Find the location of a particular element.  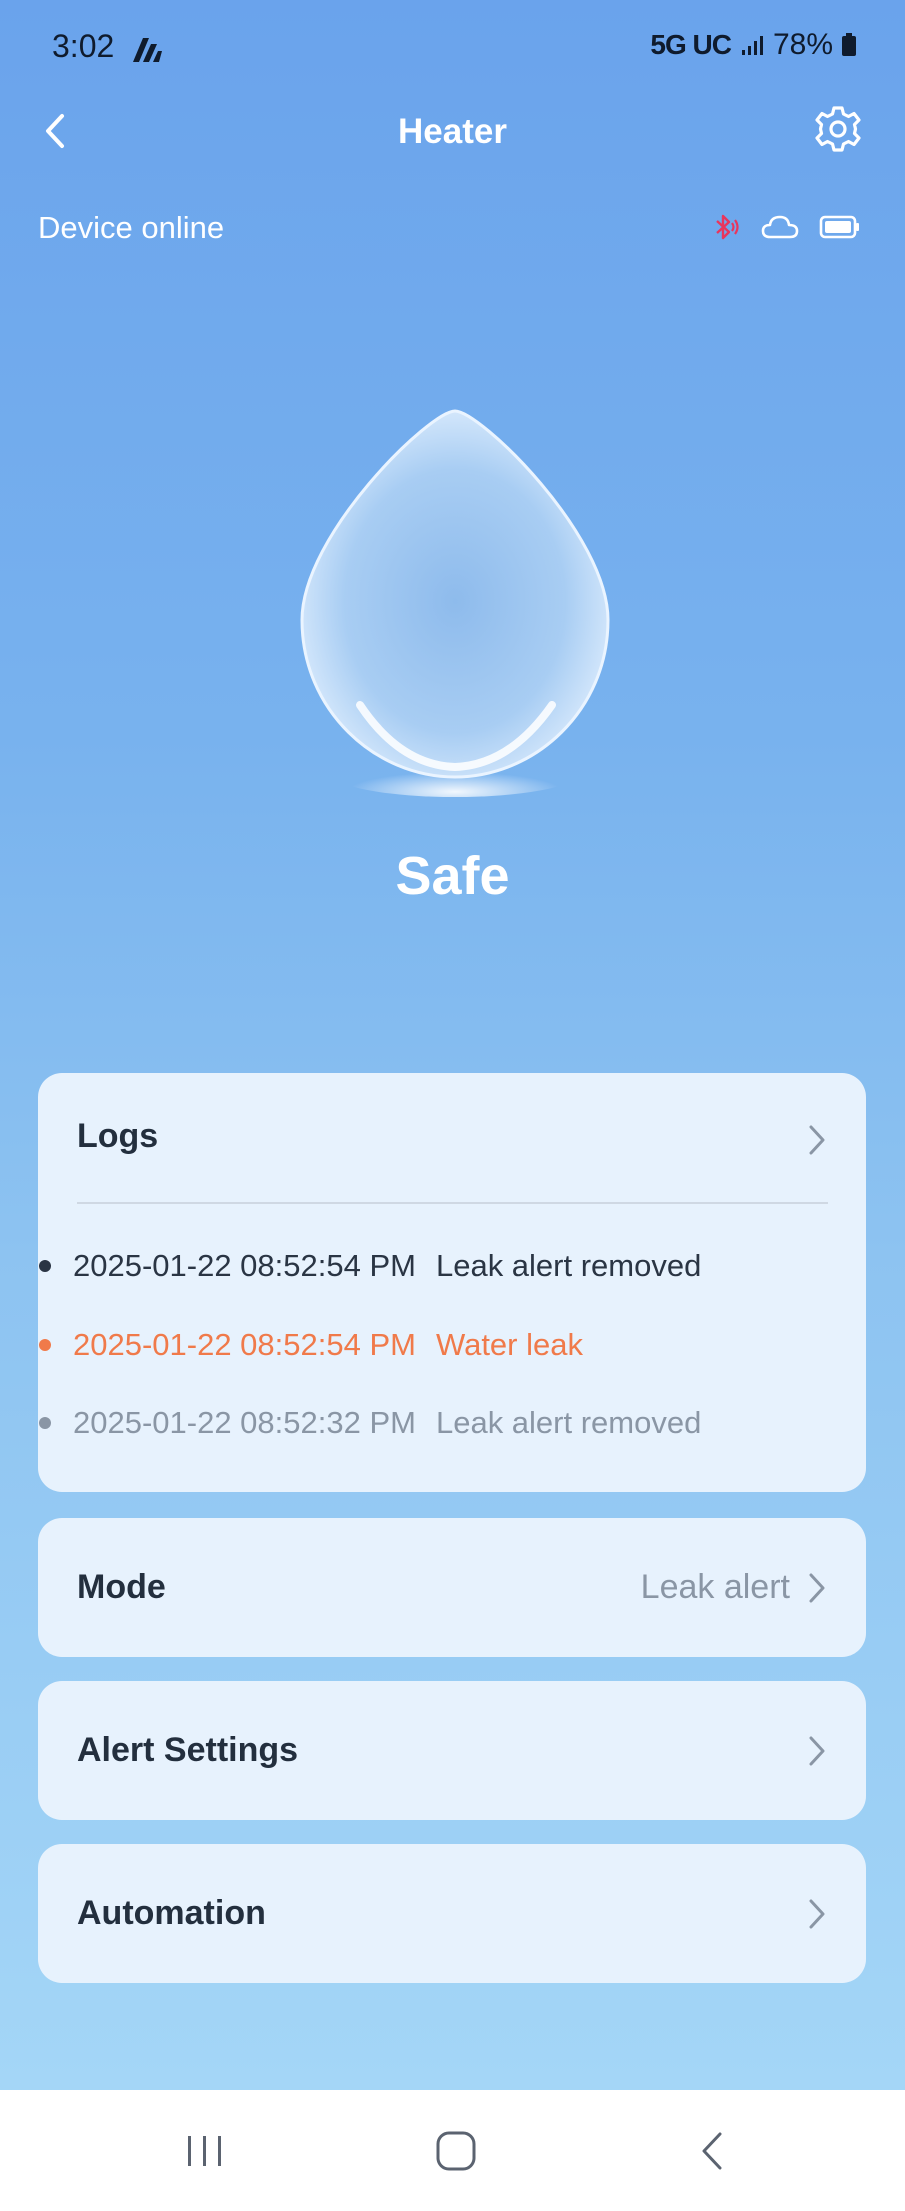

gear-icon is located at coordinates (838, 129).